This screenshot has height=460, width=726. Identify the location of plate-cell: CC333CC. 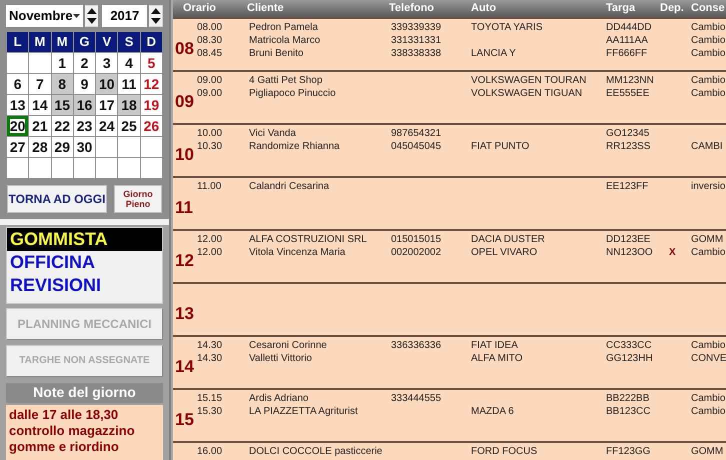
(629, 346).